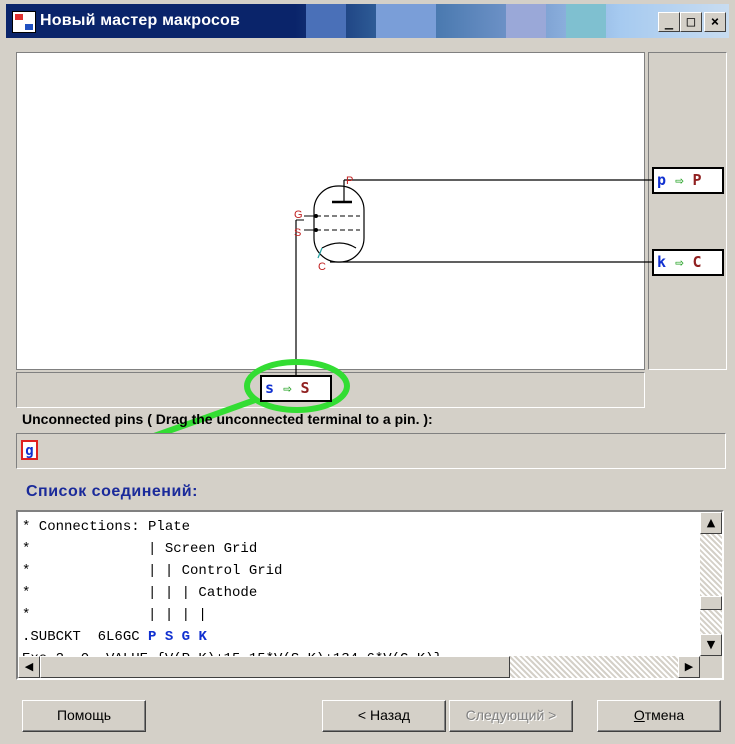 The width and height of the screenshot is (735, 744). What do you see at coordinates (662, 180) in the screenshot?
I see `pin-p-lower: p` at bounding box center [662, 180].